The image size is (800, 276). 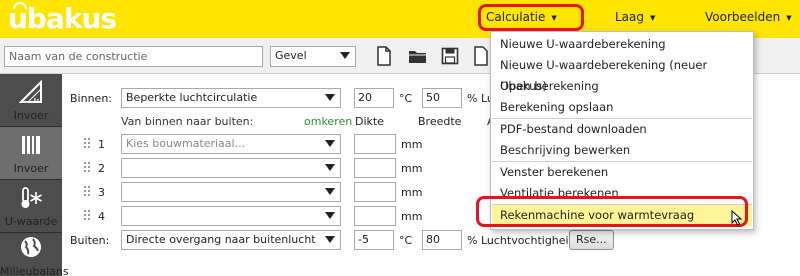 I want to click on binnen-condition-select: Beperkte luchtcirculatie, so click(x=231, y=98).